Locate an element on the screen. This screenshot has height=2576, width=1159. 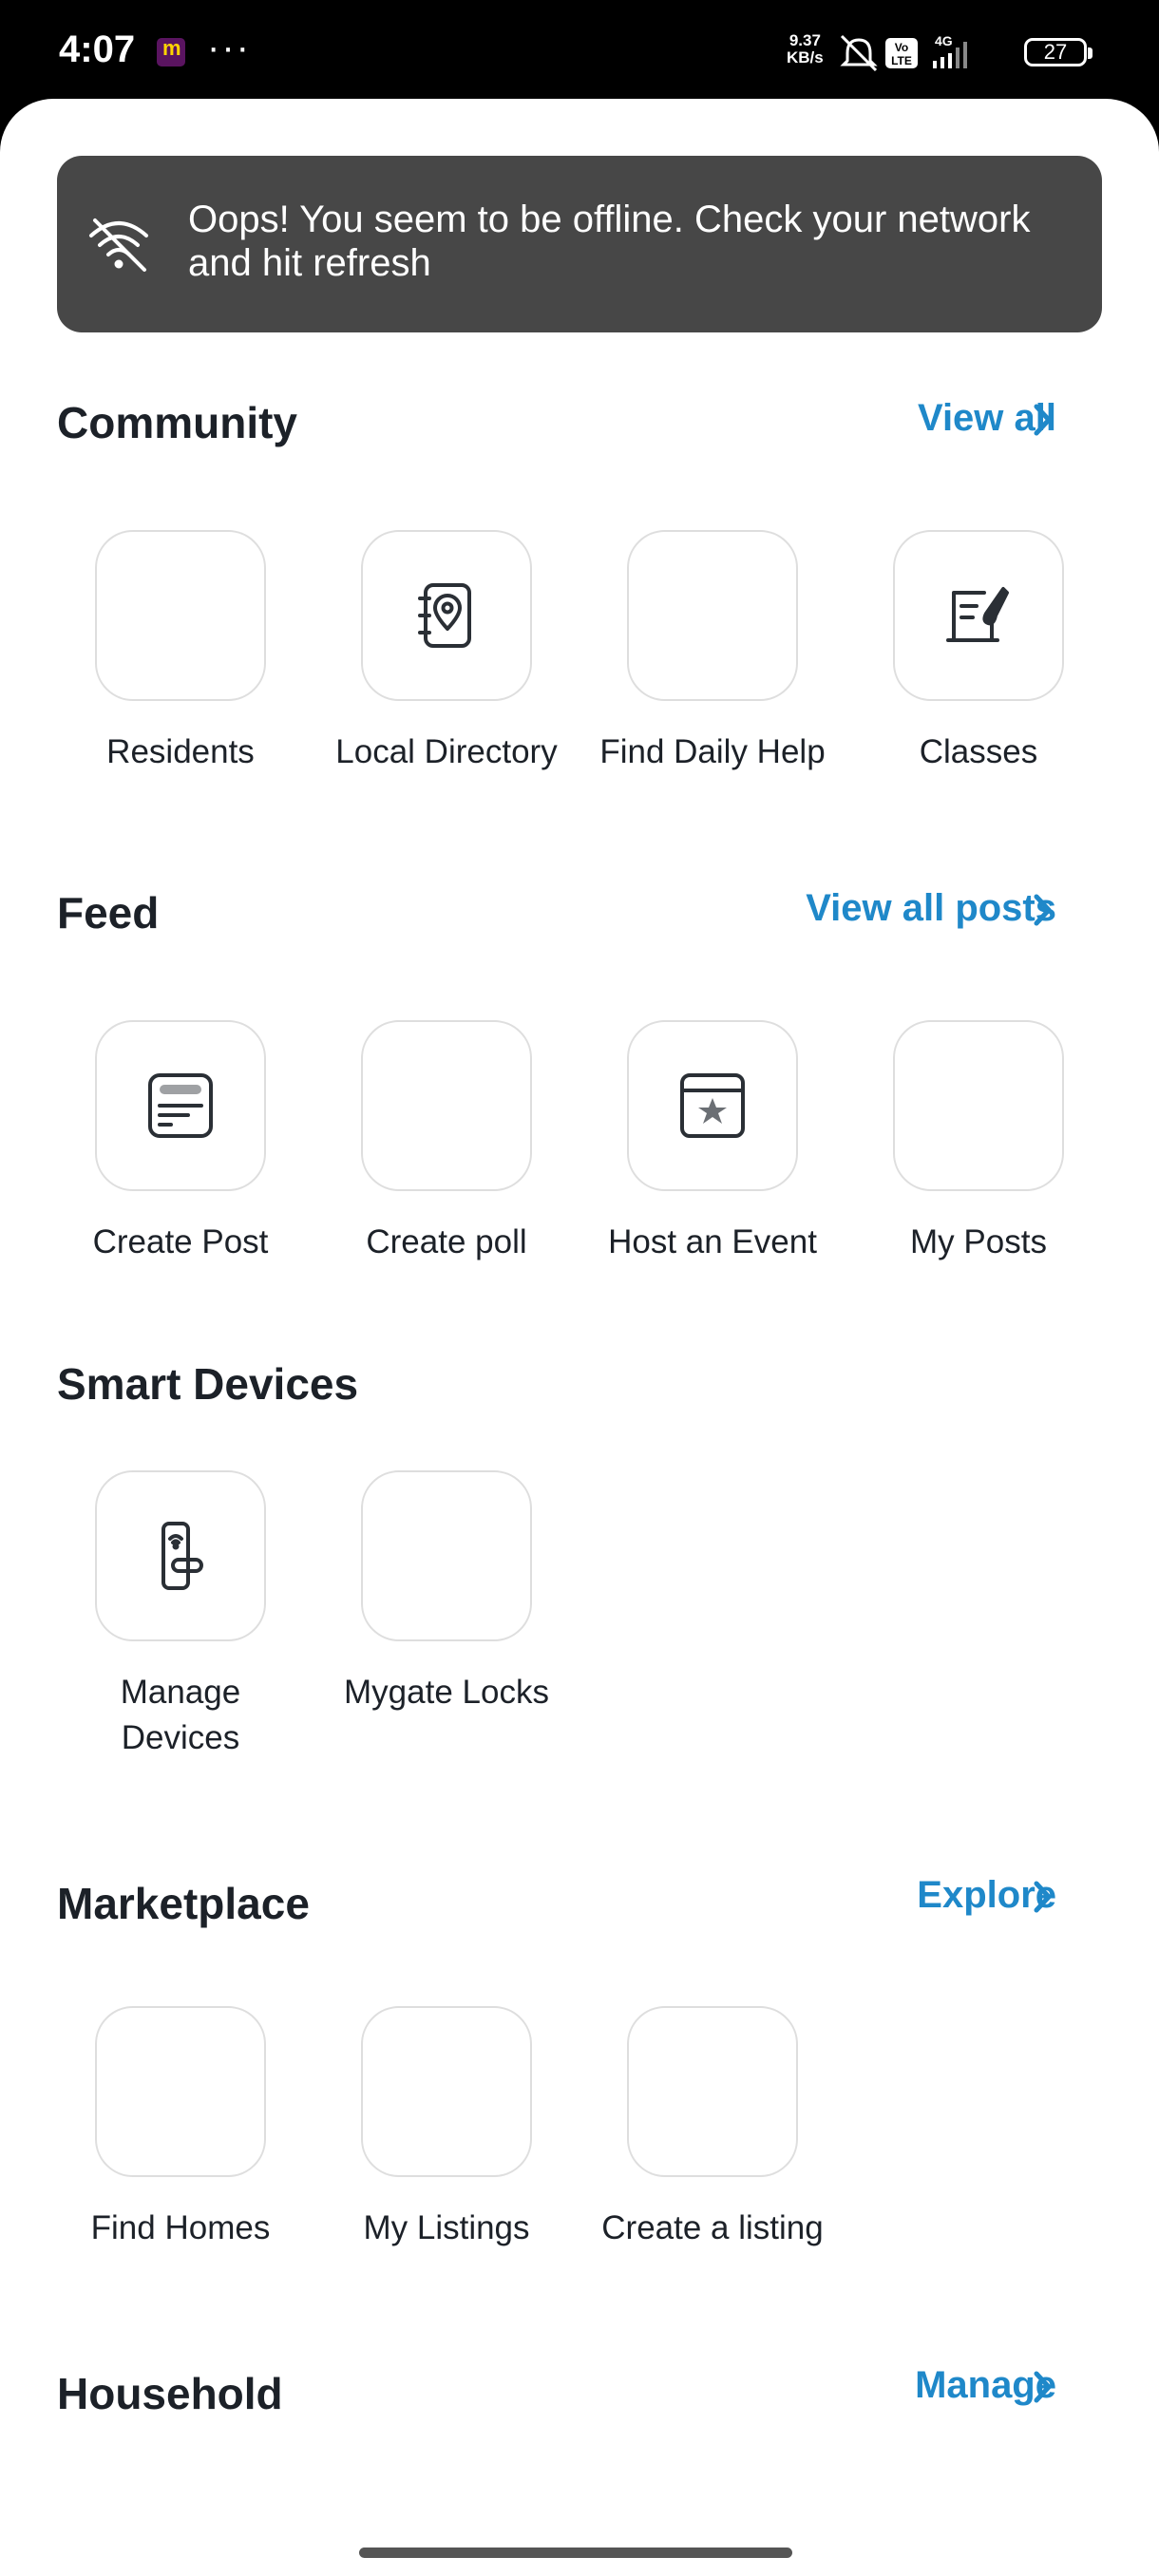
signal-icon: 4G is located at coordinates (950, 50).